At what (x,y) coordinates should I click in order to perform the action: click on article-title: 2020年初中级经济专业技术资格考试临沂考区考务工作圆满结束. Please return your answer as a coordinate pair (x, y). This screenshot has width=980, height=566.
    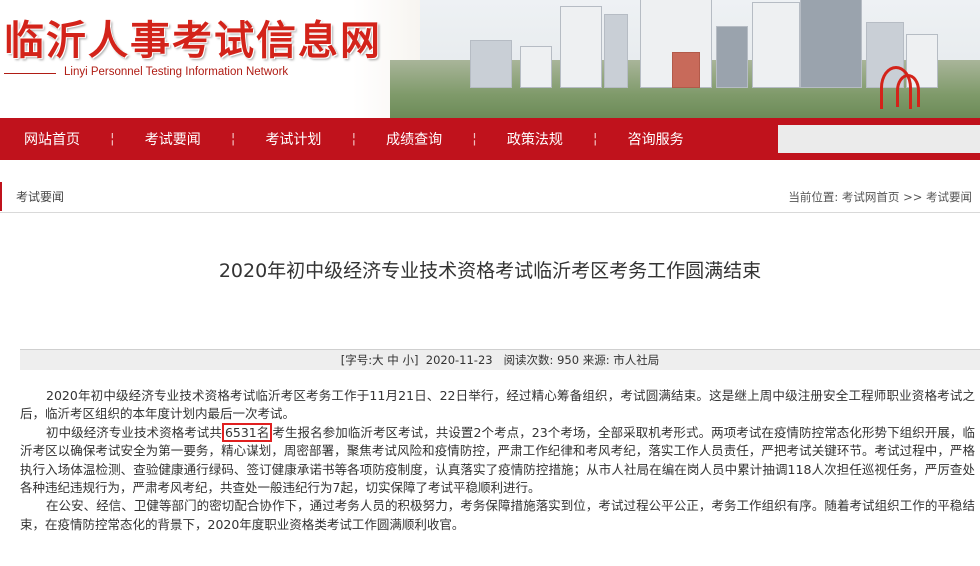
    Looking at the image, I should click on (490, 271).